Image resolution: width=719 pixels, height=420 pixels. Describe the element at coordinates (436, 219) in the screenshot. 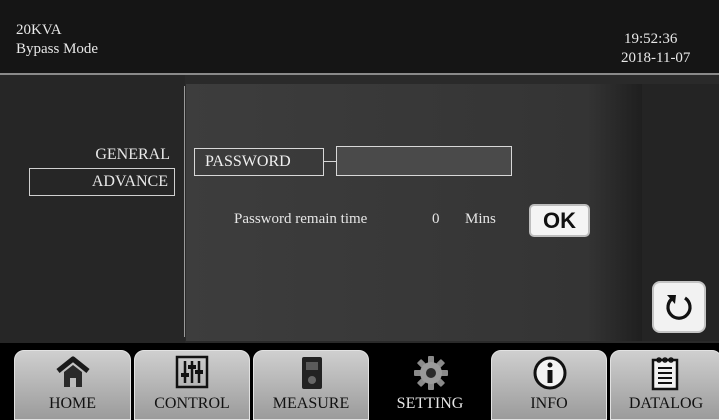

I see `remain-time-value: 0` at that location.